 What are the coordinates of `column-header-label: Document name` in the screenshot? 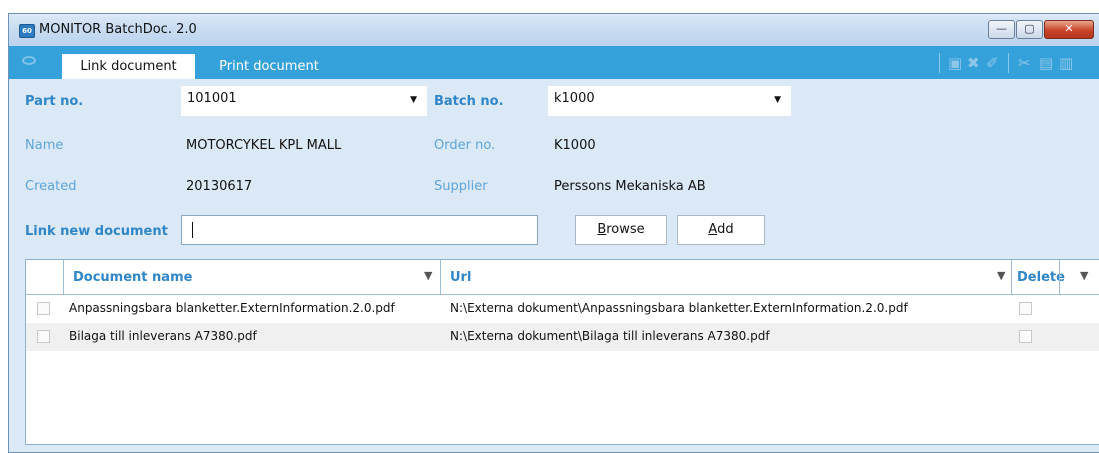 It's located at (133, 277).